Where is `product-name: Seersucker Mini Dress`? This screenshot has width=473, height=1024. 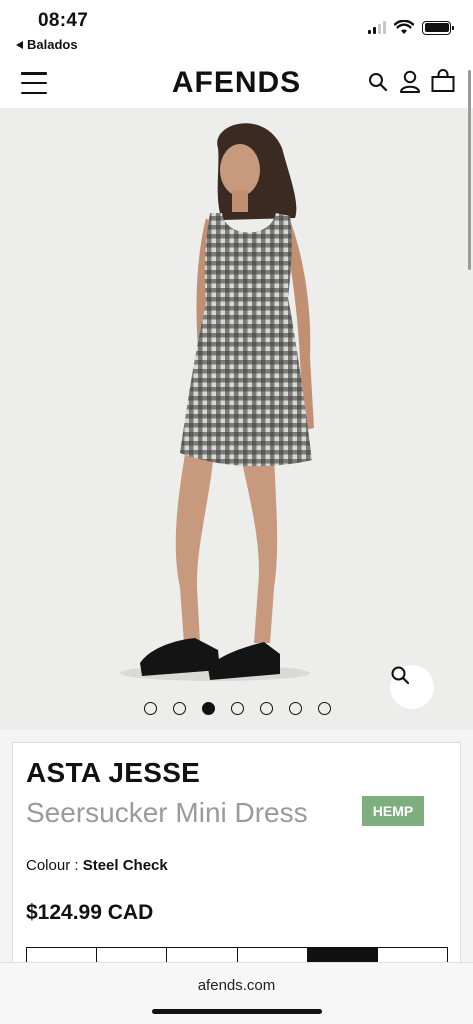
product-name: Seersucker Mini Dress is located at coordinates (167, 812).